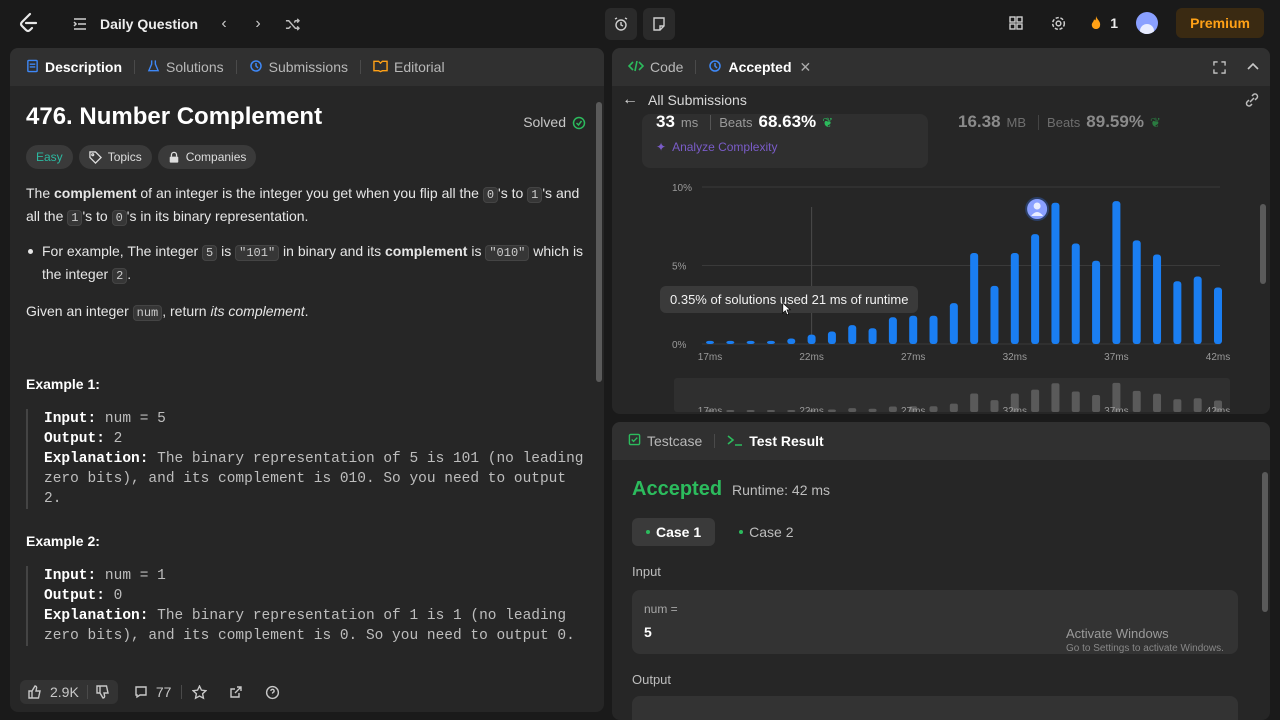 The width and height of the screenshot is (1280, 720). I want to click on notes-button, so click(659, 24).